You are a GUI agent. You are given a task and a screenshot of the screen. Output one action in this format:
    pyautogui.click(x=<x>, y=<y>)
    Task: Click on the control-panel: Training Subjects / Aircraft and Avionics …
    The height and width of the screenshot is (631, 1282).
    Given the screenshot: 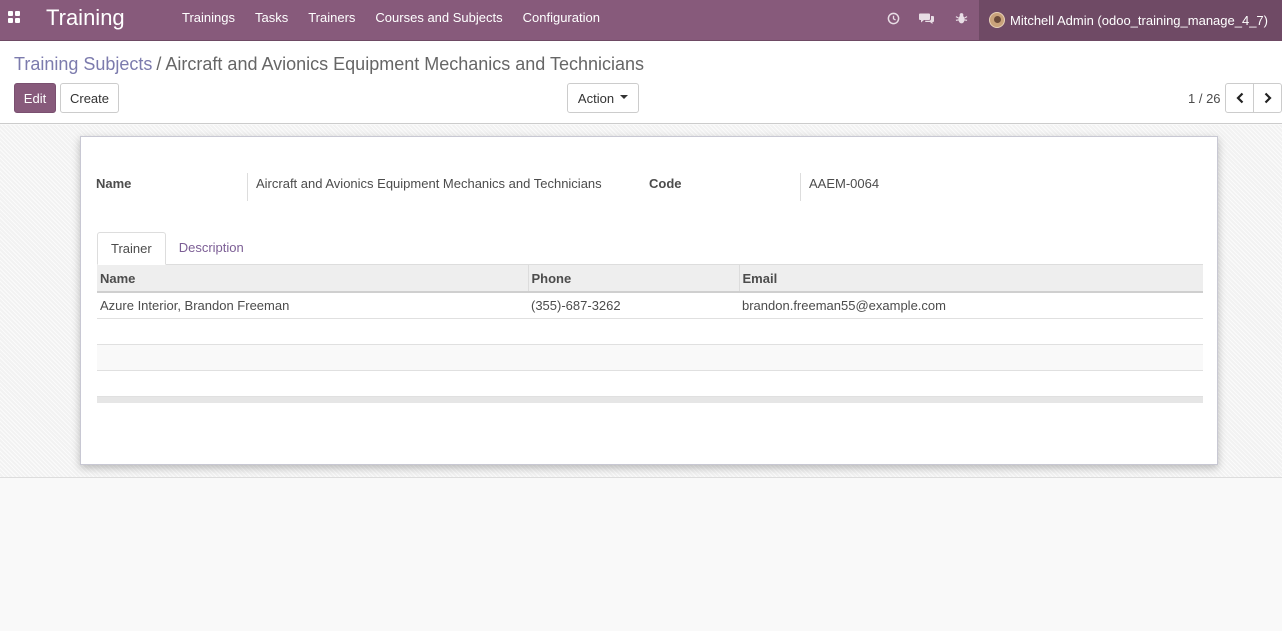 What is the action you would take?
    pyautogui.click(x=641, y=82)
    